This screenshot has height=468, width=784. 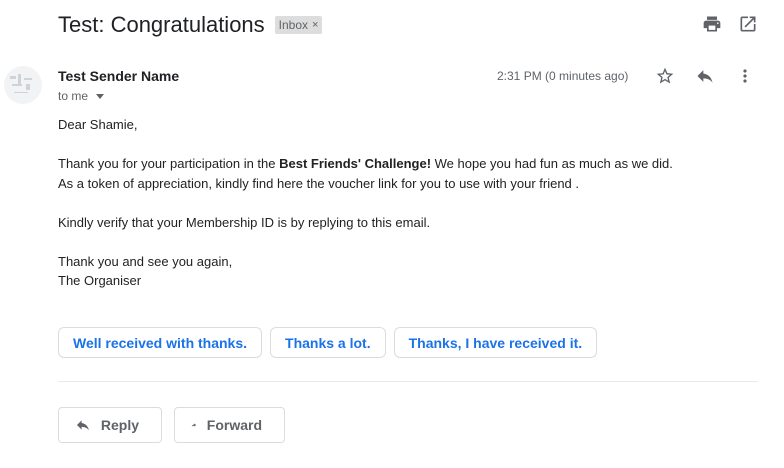 I want to click on message-actions, so click(x=705, y=76).